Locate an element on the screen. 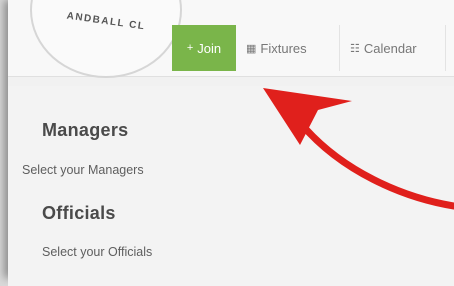  managers-subtitle: Select your Managers is located at coordinates (83, 170).